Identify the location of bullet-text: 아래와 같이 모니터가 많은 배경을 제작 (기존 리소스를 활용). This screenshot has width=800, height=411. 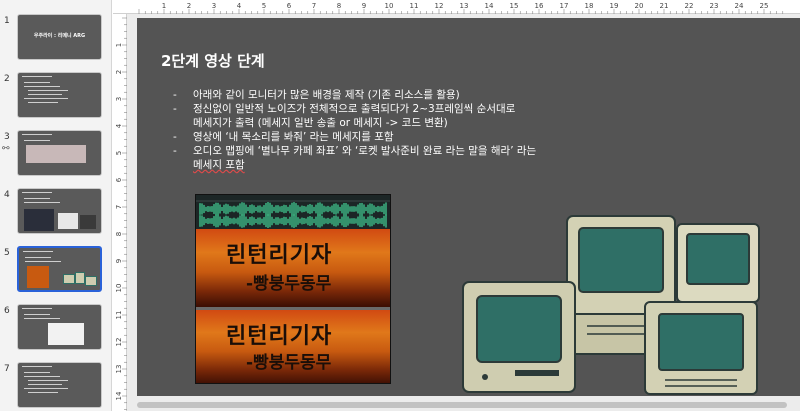
(326, 95).